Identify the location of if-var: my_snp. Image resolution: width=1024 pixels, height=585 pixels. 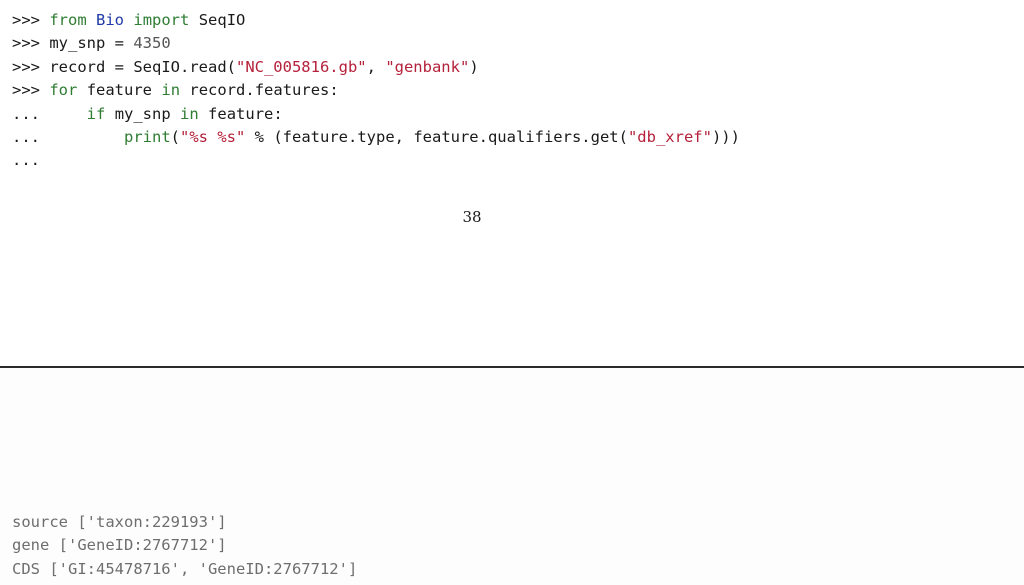
(142, 113).